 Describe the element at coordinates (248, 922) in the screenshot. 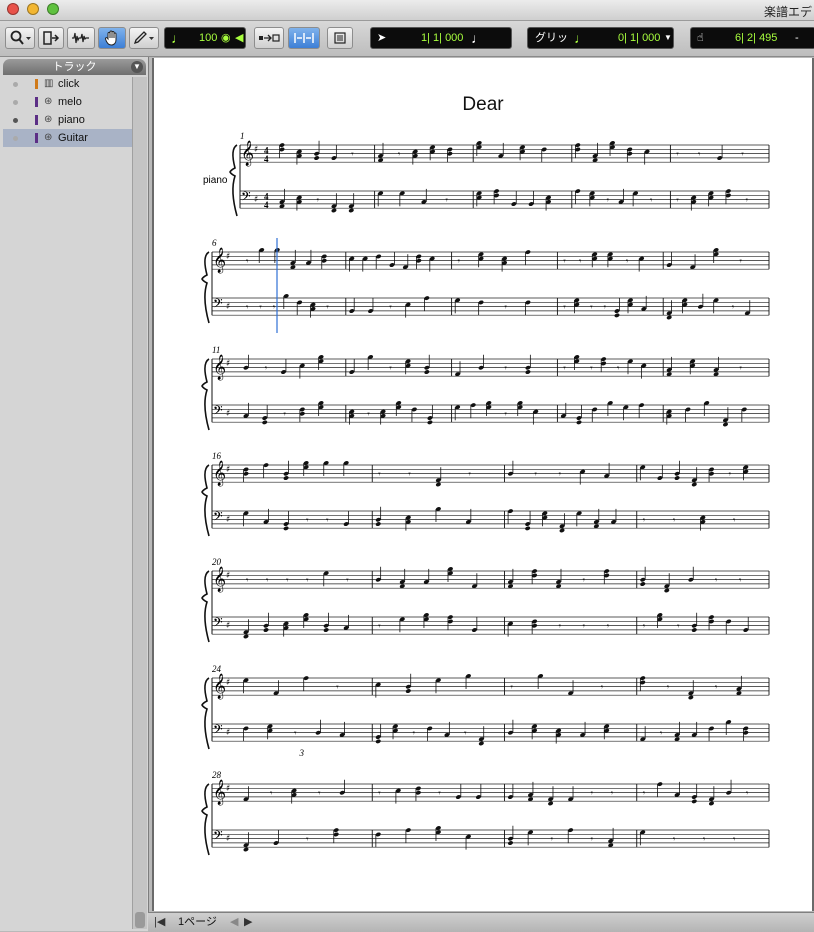

I see `next-page-icon: ▶` at that location.